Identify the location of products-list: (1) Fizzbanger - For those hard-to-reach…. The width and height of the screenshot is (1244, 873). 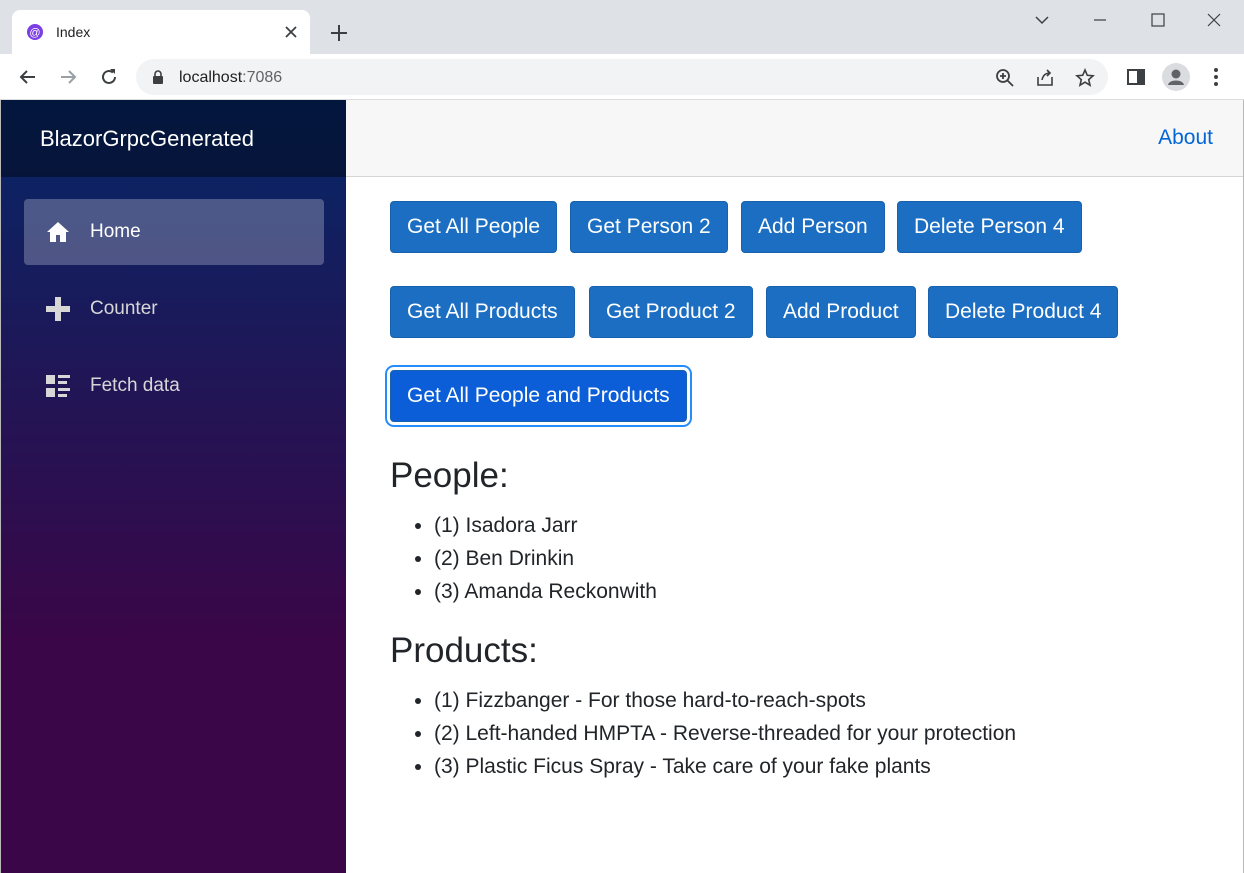
(725, 733).